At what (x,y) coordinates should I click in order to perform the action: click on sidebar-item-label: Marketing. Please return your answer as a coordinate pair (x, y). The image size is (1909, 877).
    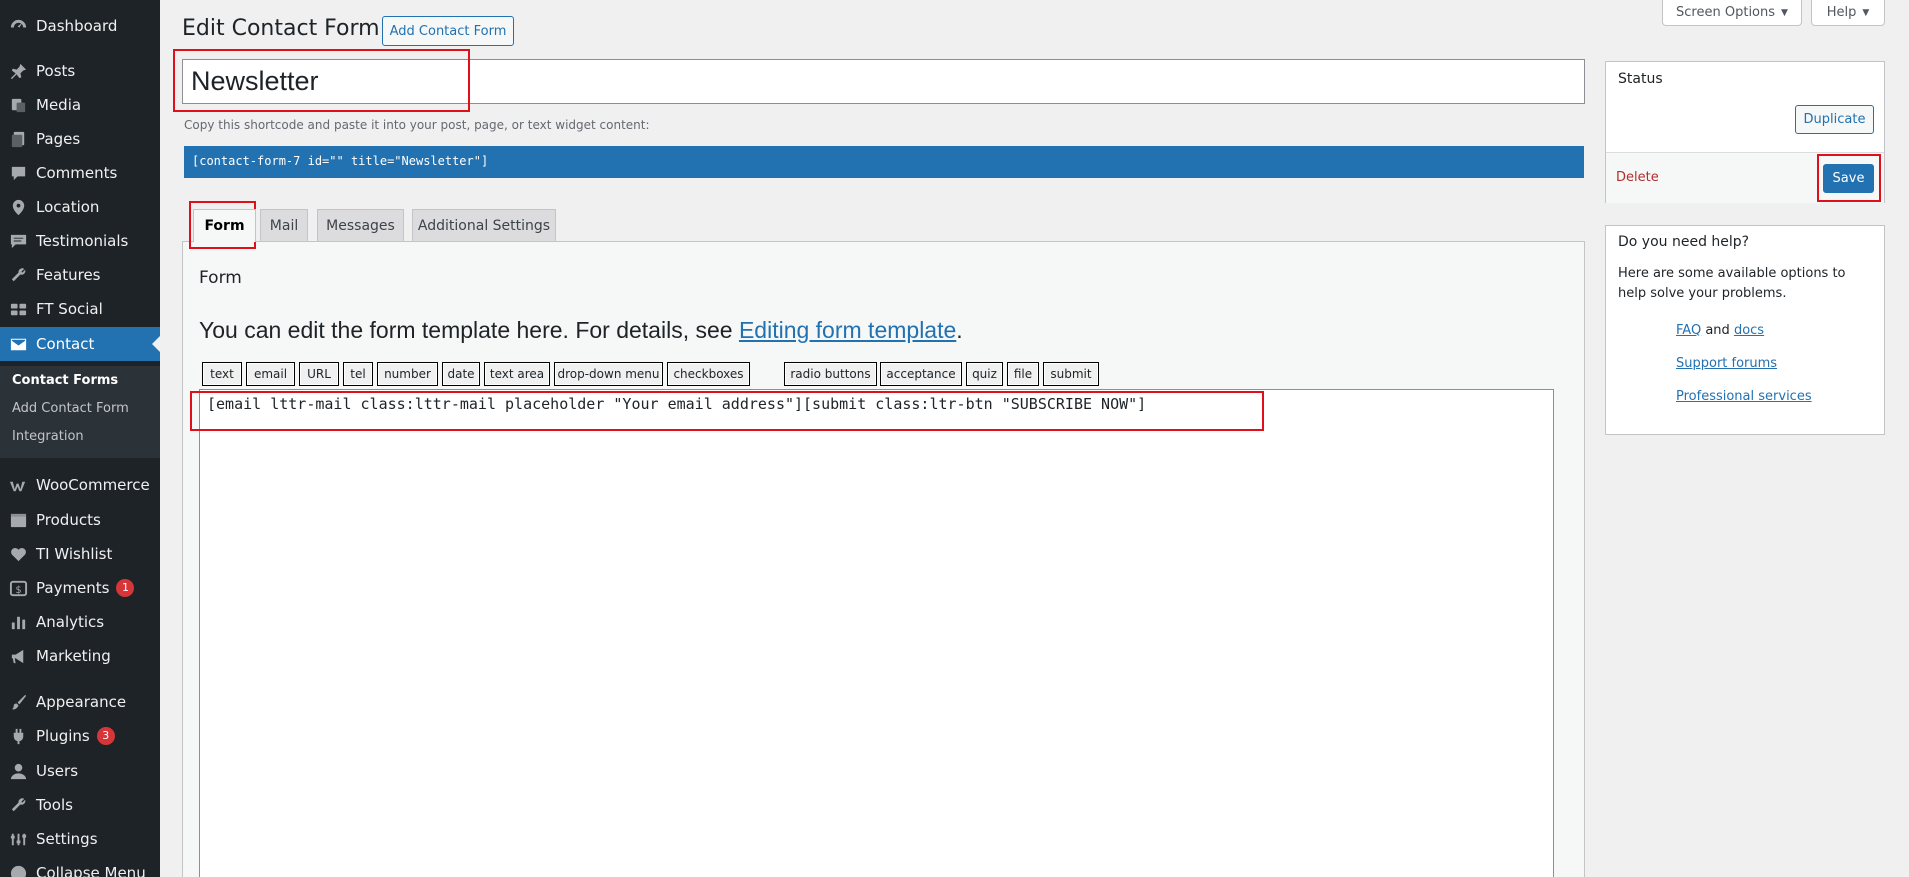
    Looking at the image, I should click on (73, 656).